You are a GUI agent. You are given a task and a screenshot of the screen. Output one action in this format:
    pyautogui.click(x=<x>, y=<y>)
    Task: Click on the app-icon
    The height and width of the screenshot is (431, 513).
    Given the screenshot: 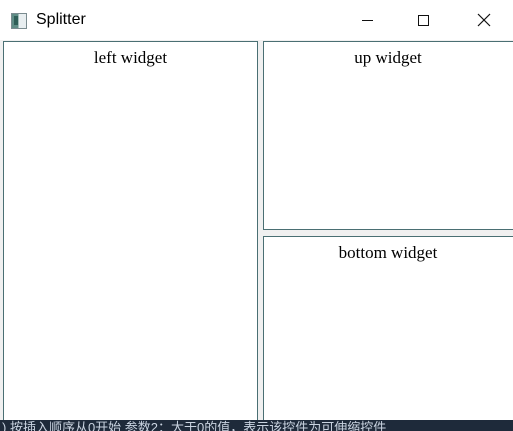 What is the action you would take?
    pyautogui.click(x=19, y=21)
    